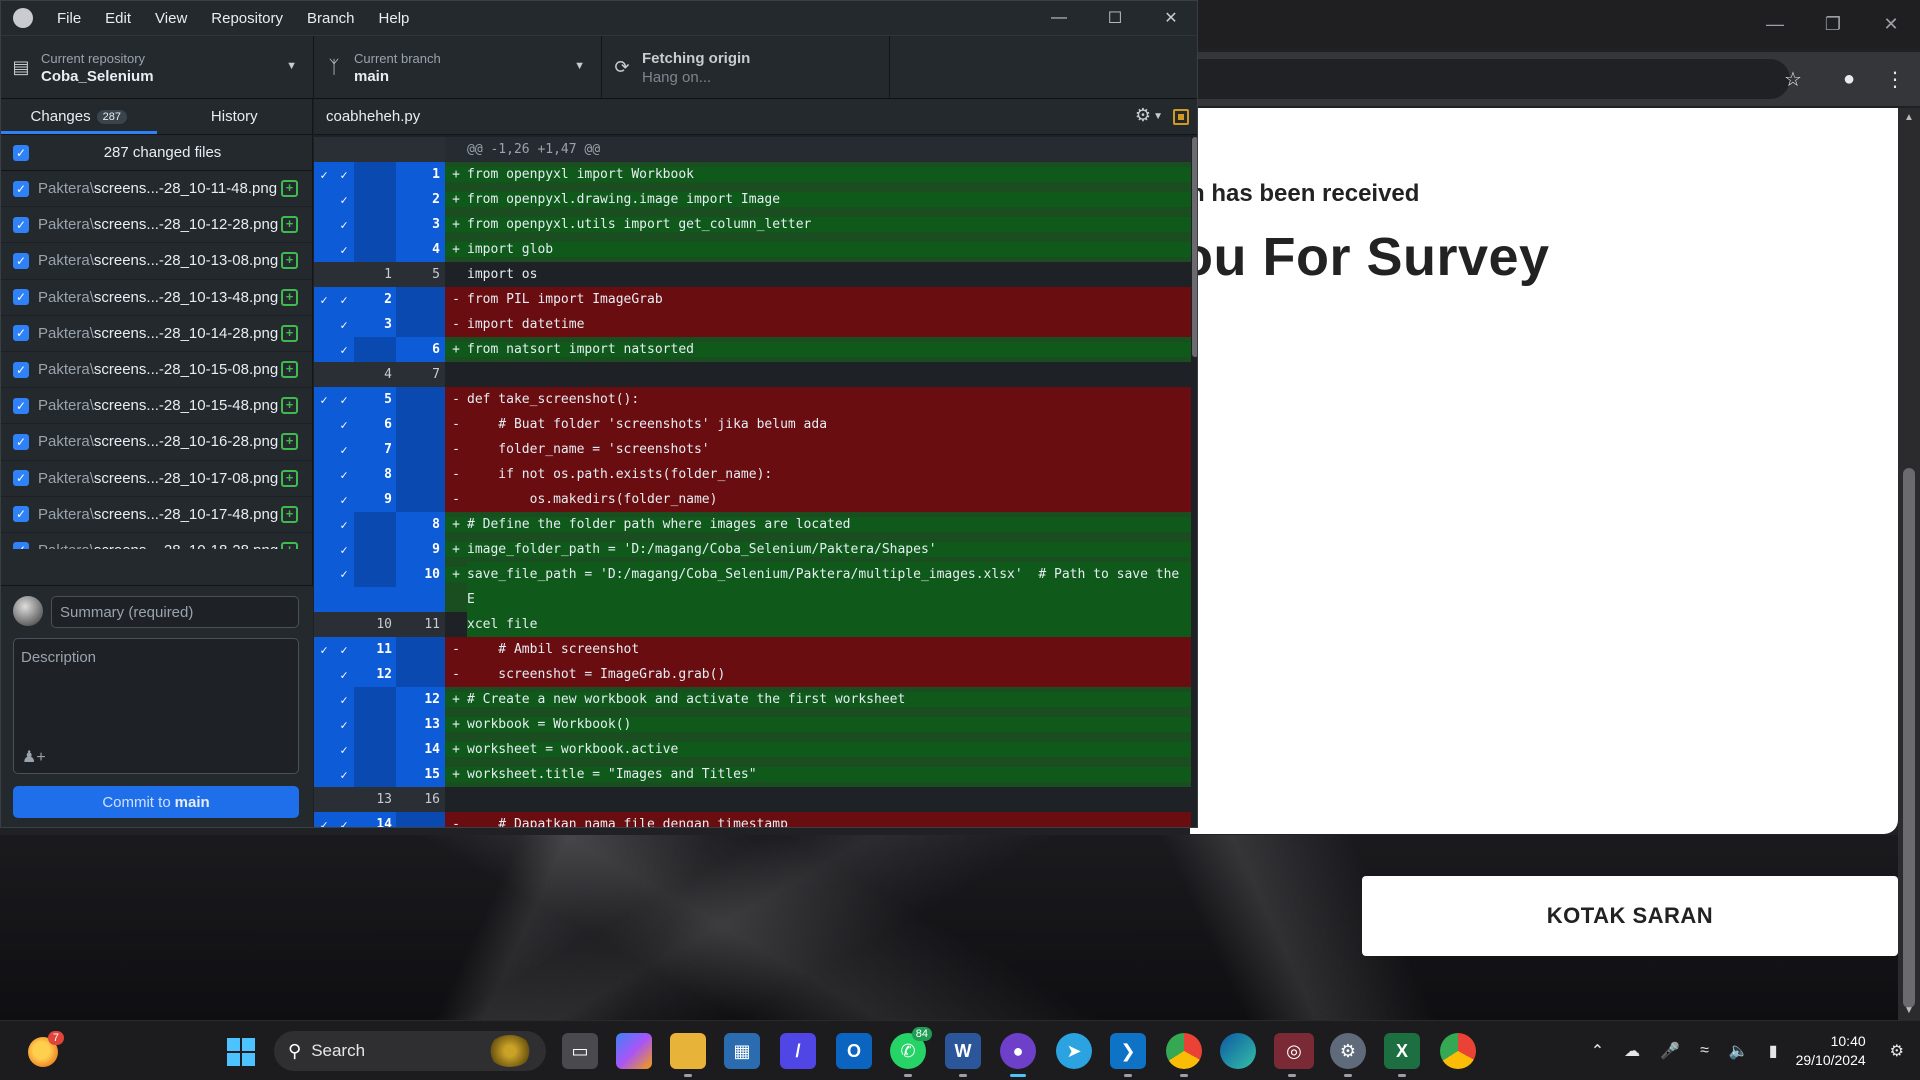 The height and width of the screenshot is (1080, 1920). Describe the element at coordinates (156, 802) in the screenshot. I see `commit-button: Commit to main` at that location.